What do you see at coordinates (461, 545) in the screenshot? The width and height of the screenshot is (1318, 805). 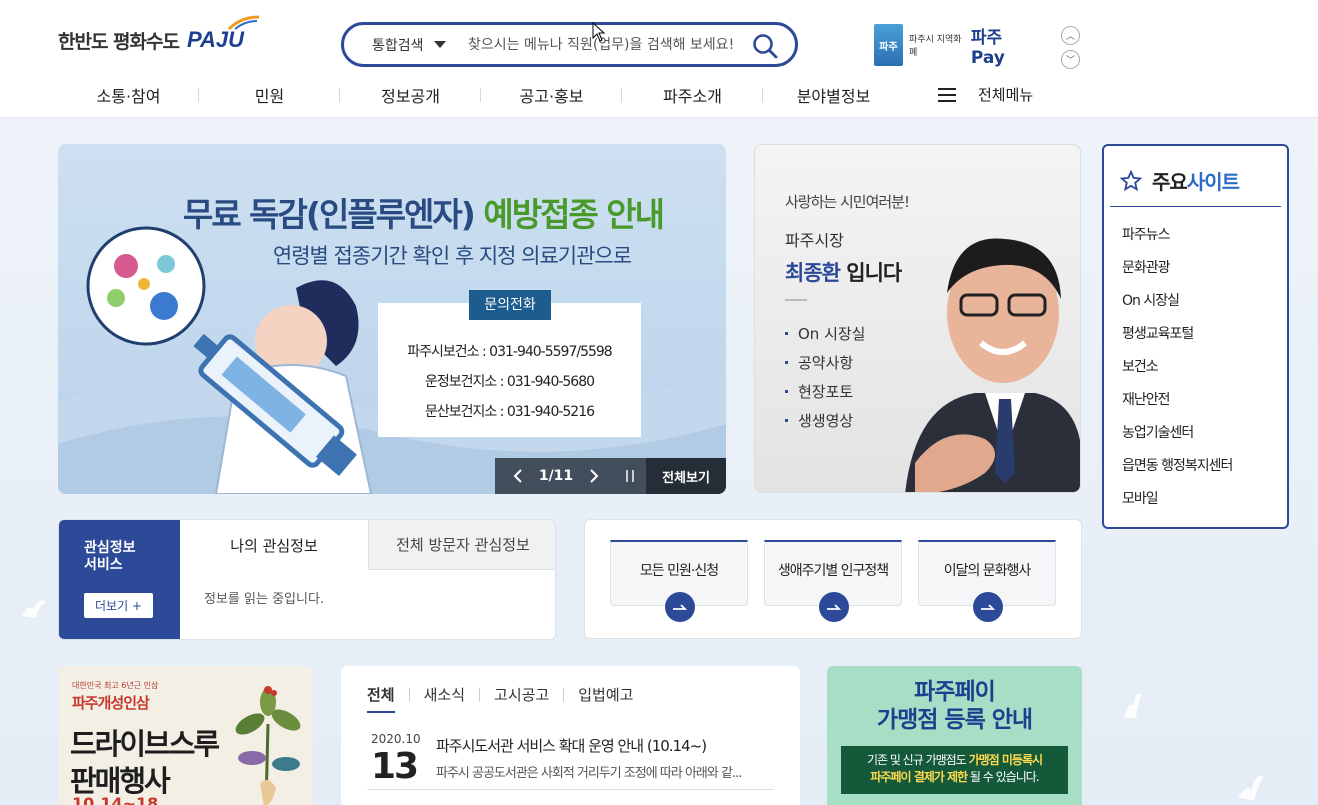 I see `tab-all-visitors-interest: 전체 방문자 관심정보` at bounding box center [461, 545].